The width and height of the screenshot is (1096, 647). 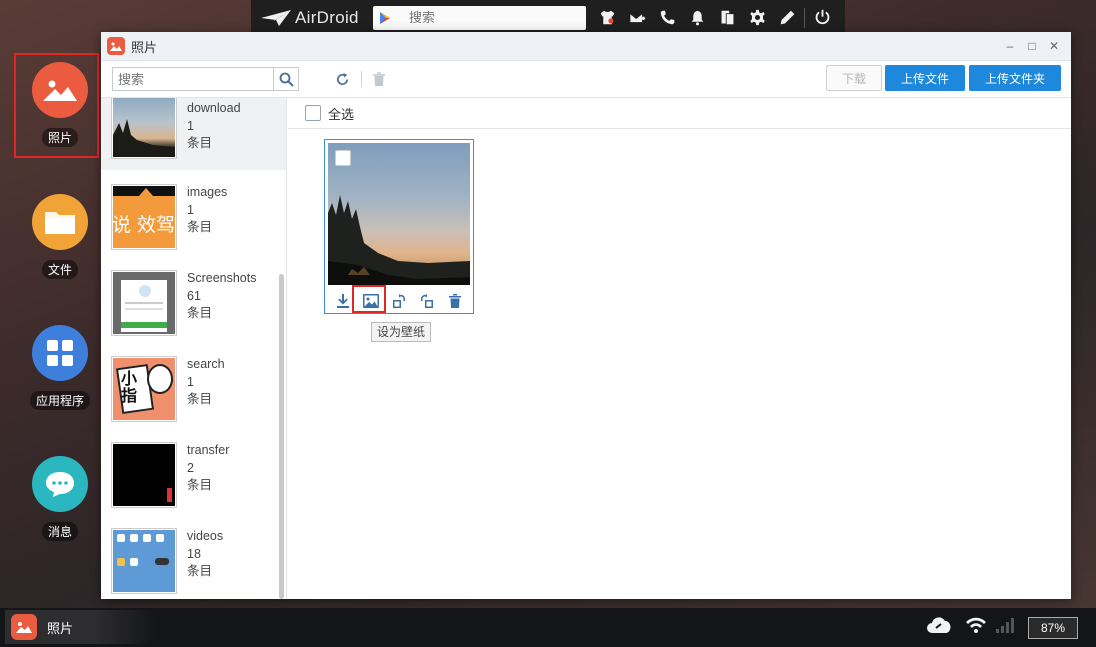 I want to click on delete-icon, so click(x=455, y=301).